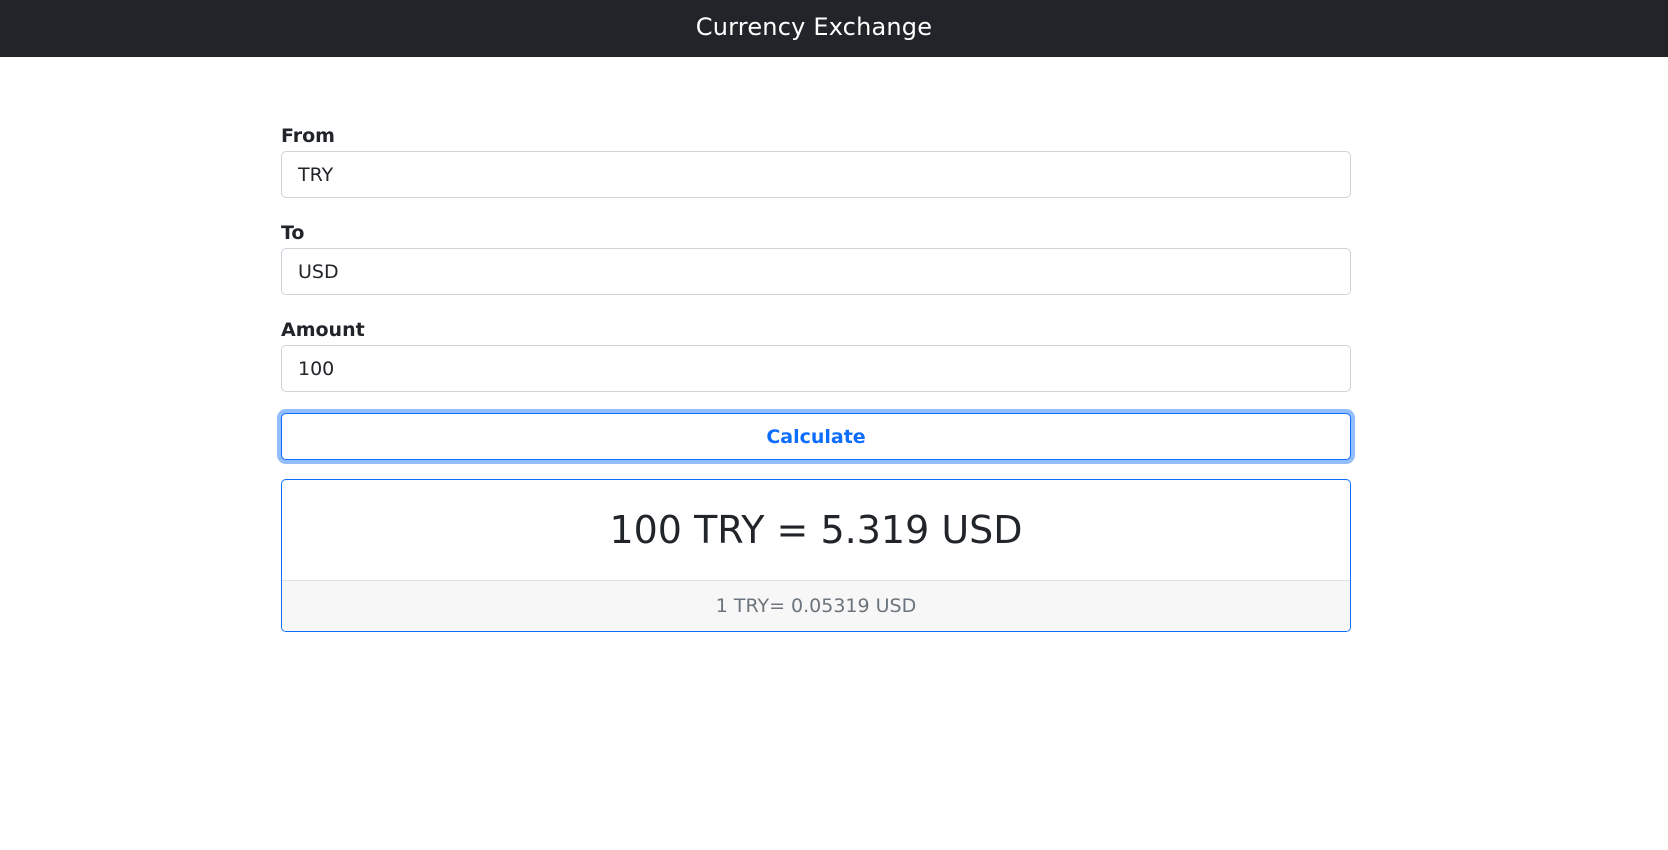  Describe the element at coordinates (814, 27) in the screenshot. I see `app-title: Currency Exchange` at that location.